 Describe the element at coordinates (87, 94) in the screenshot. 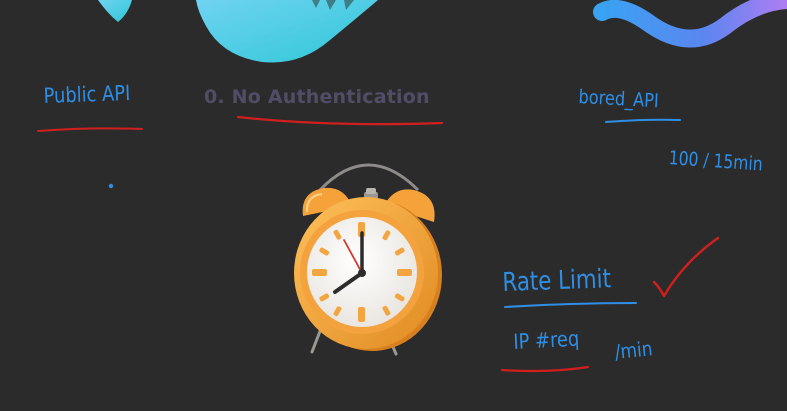

I see `annotation-public-api: Public API` at that location.